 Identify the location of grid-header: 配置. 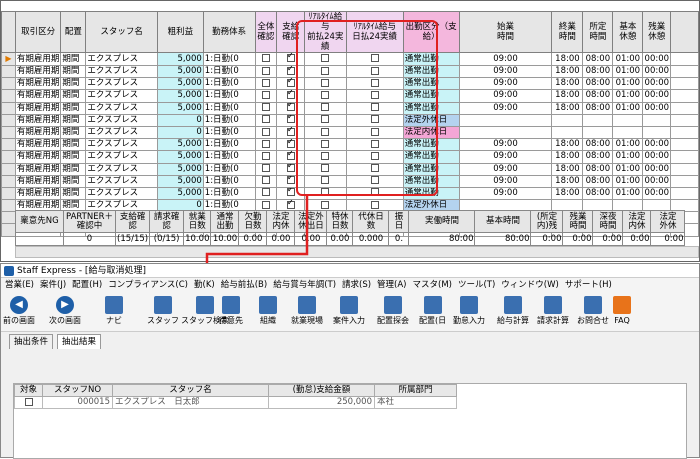
(73, 32).